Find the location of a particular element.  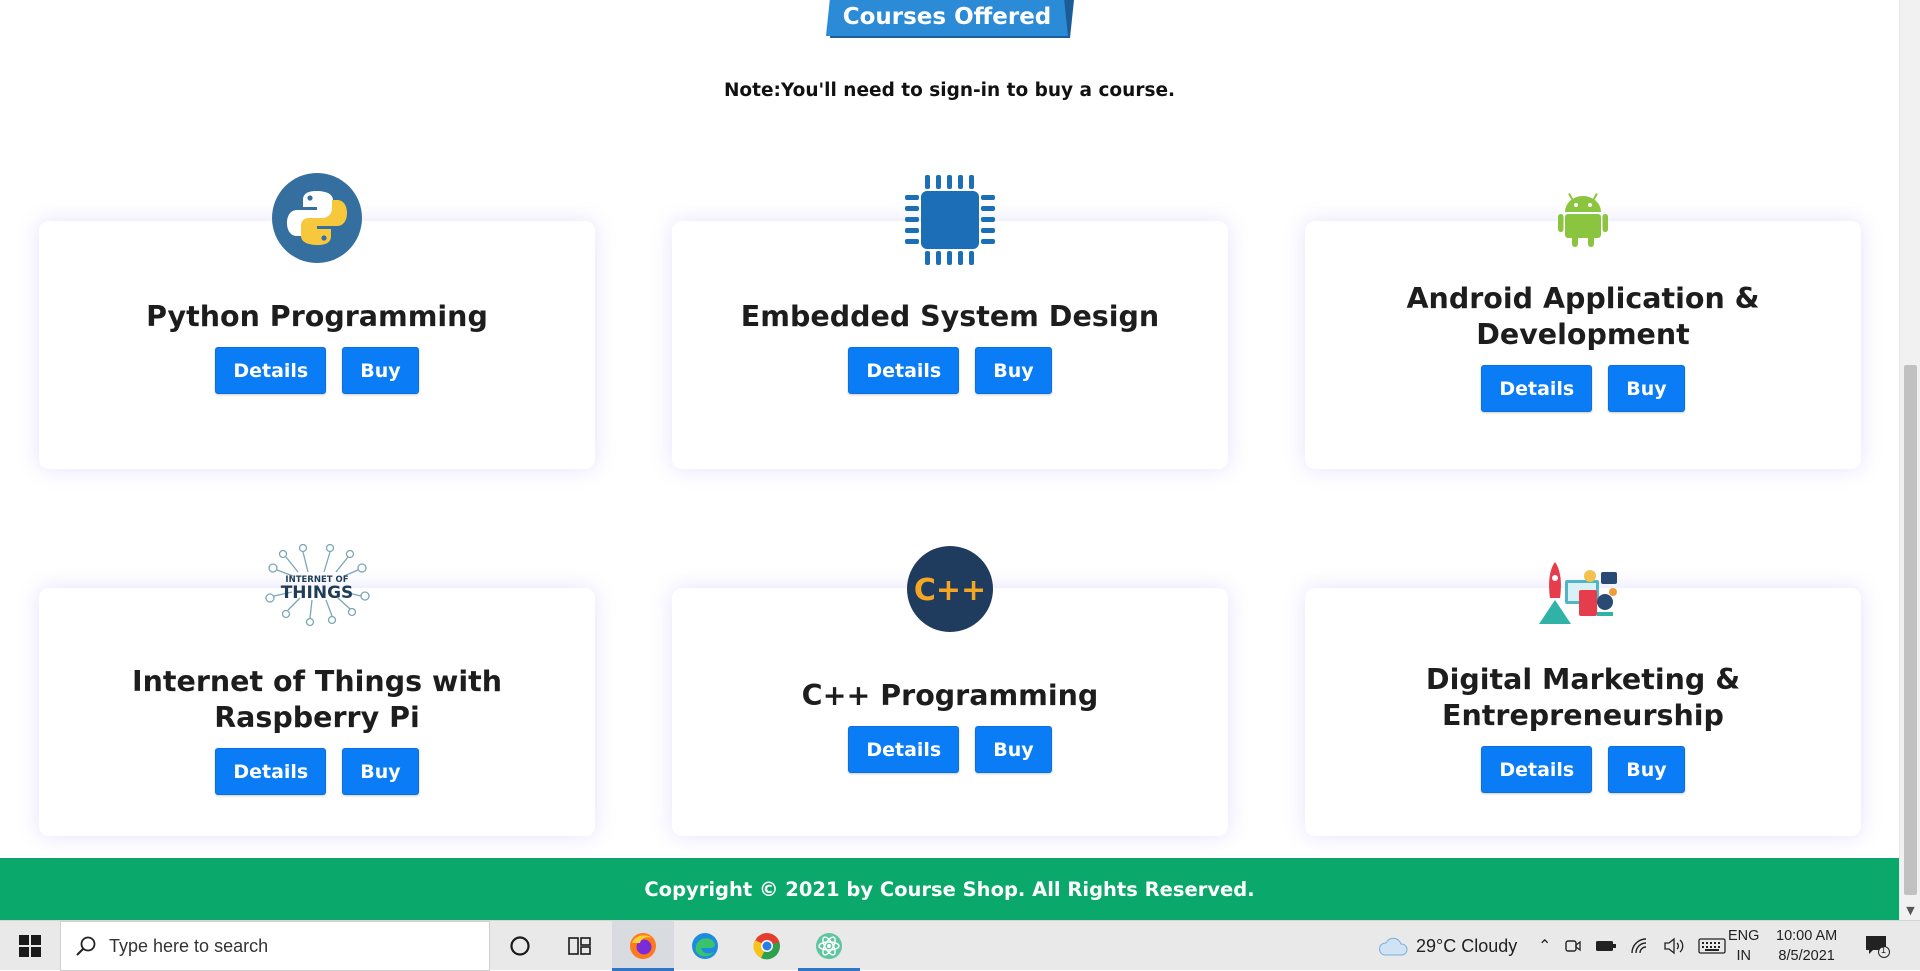

cpp-icon: C++ is located at coordinates (950, 589).